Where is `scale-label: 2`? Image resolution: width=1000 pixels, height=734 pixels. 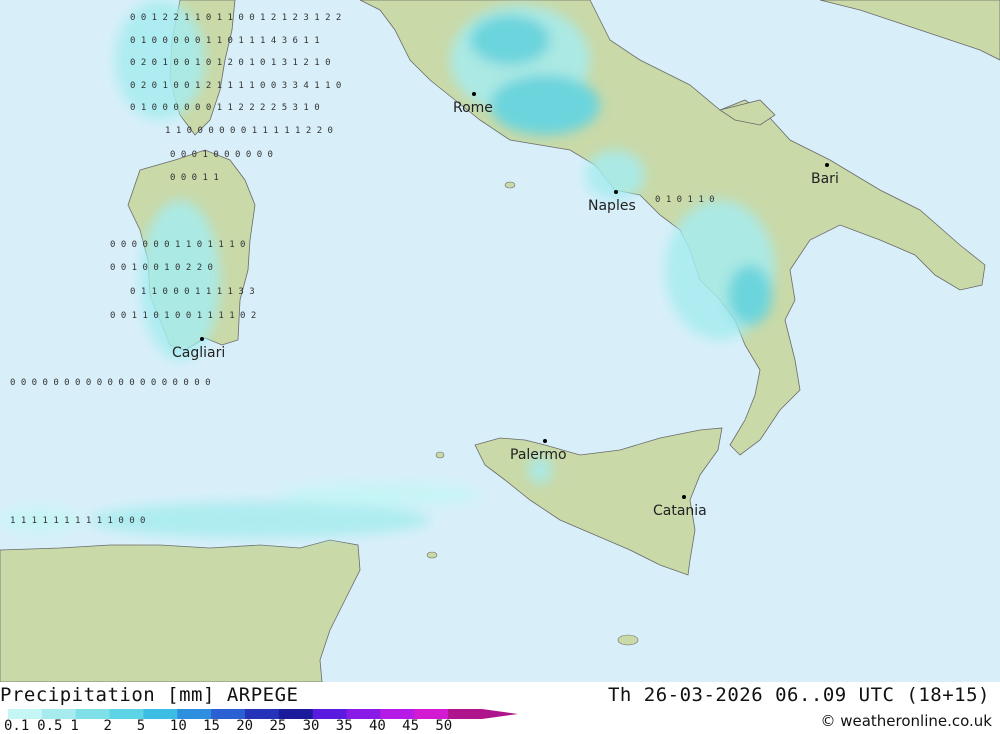 scale-label: 2 is located at coordinates (107, 726).